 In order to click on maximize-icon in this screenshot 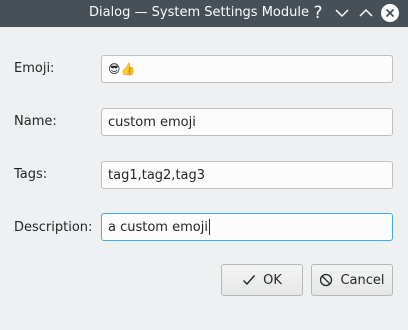, I will do `click(366, 13)`.